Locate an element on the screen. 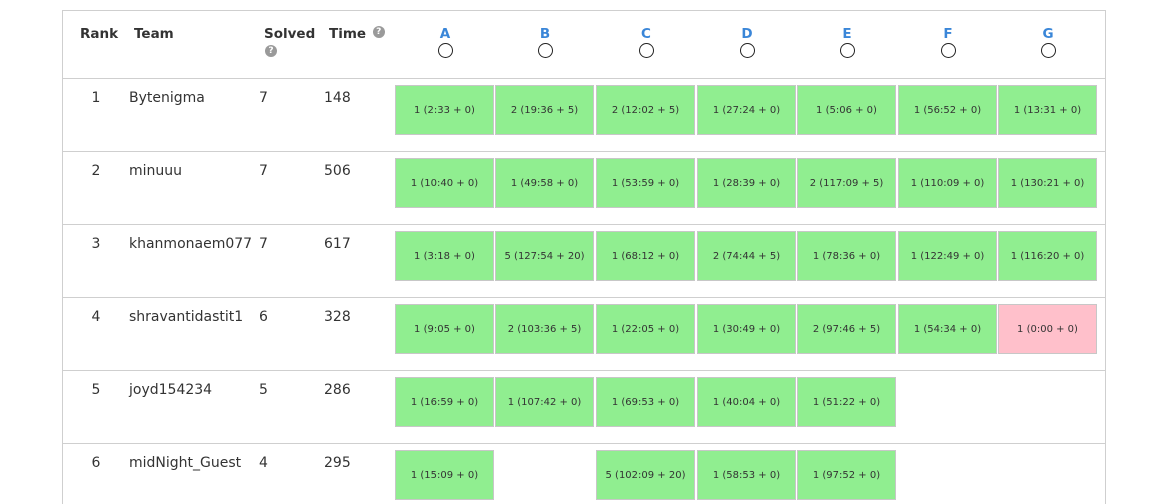 This screenshot has height=504, width=1157. time-help-icon: ? is located at coordinates (378, 32).